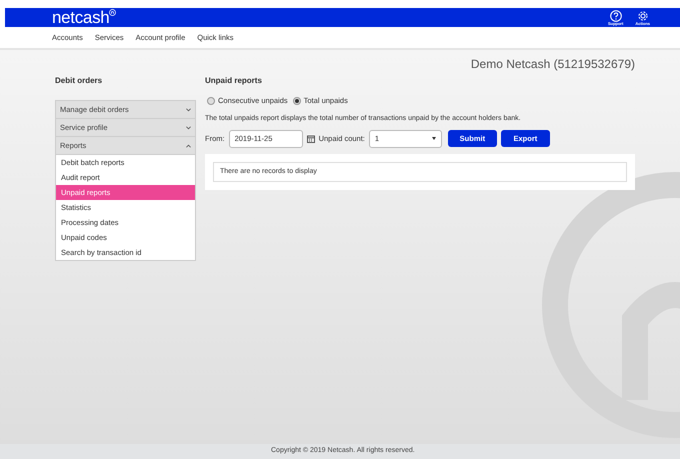 The height and width of the screenshot is (459, 680). What do you see at coordinates (616, 16) in the screenshot?
I see `help-icon` at bounding box center [616, 16].